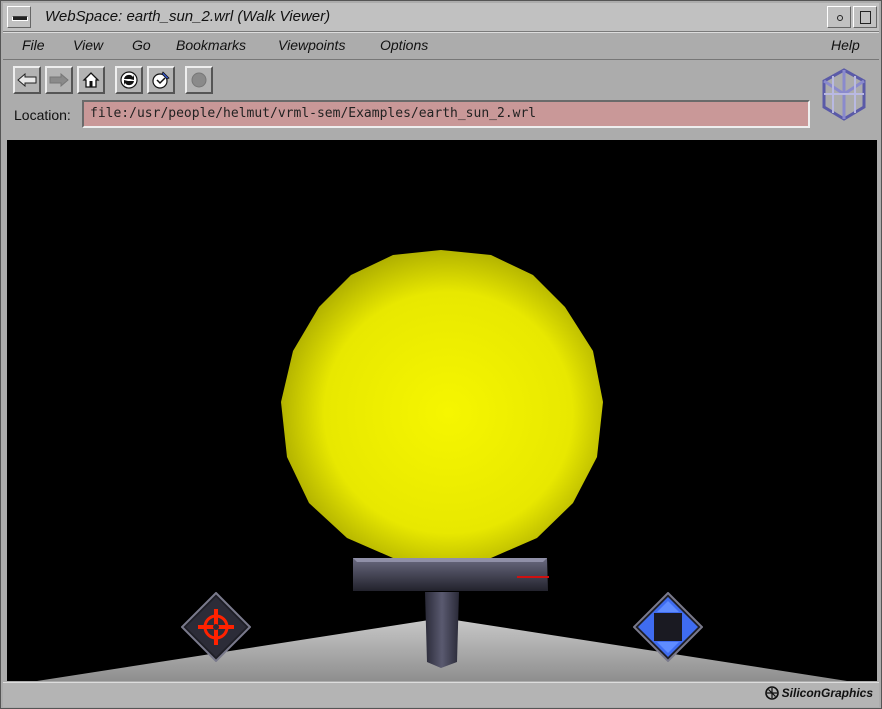 The image size is (882, 709). I want to click on sun-stand-base, so click(450, 574).